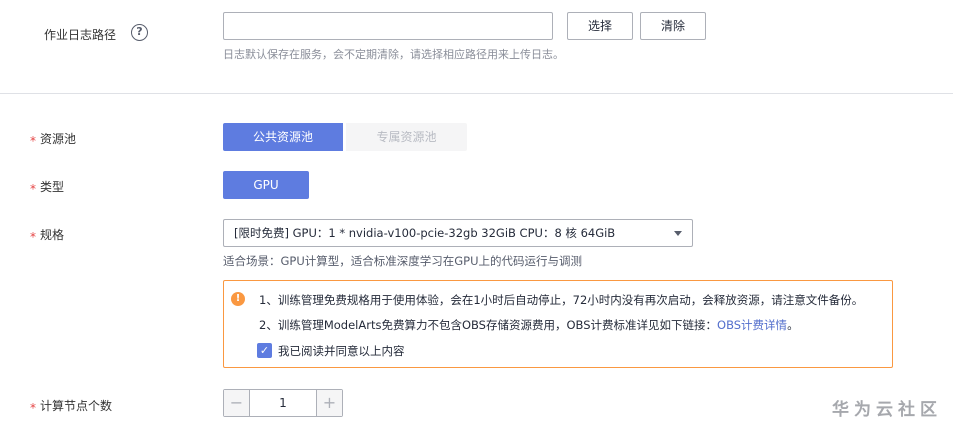 The width and height of the screenshot is (953, 430). I want to click on type-label-text: 类型, so click(52, 187).